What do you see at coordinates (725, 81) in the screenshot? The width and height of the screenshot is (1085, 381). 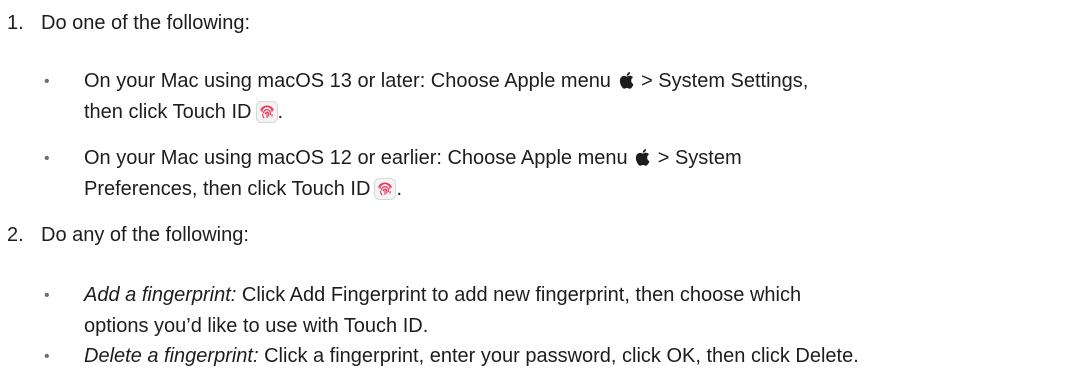 I see `bullet-text: > System Settings,` at bounding box center [725, 81].